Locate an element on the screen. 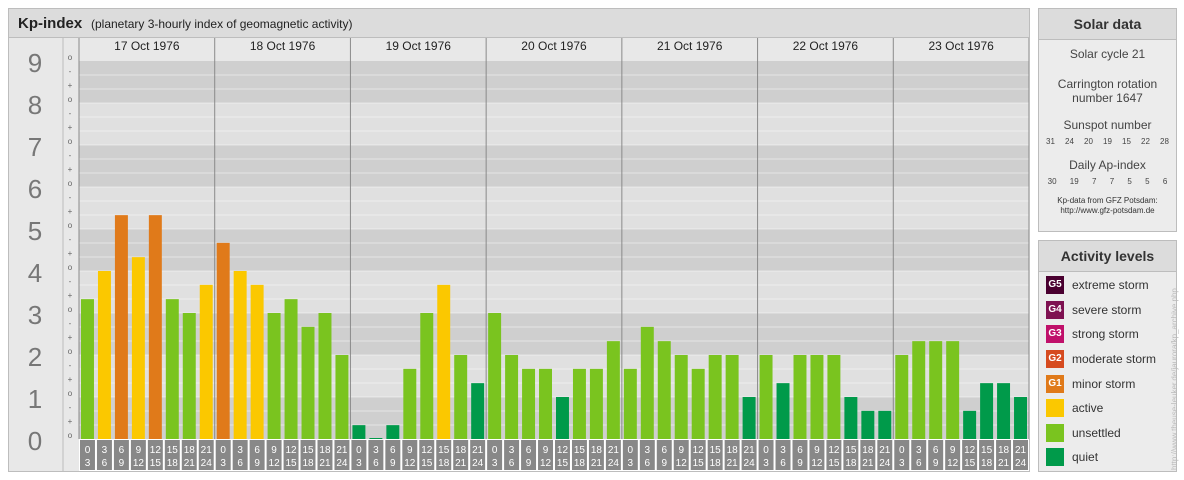  legend-swatch: G4 is located at coordinates (1055, 309).